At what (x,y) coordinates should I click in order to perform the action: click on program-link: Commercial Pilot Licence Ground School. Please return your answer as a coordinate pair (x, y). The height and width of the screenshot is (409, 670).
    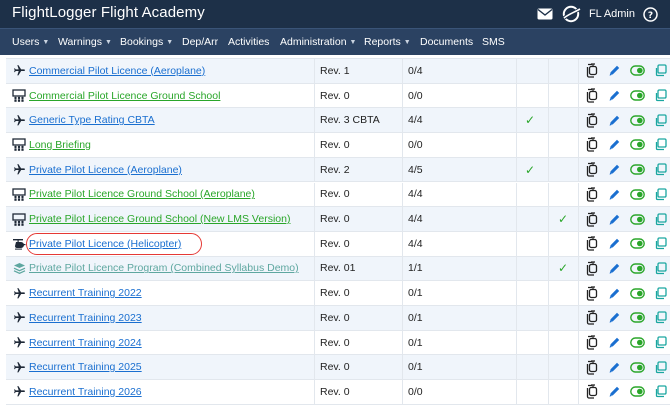
    Looking at the image, I should click on (124, 96).